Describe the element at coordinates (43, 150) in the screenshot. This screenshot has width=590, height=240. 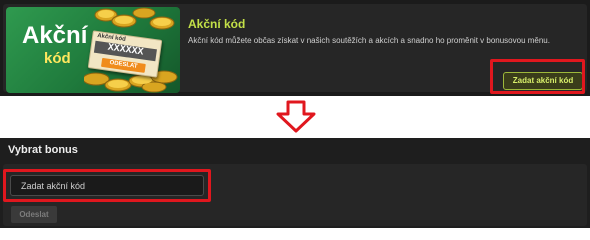
I see `section-title: Vybrat bonus` at that location.